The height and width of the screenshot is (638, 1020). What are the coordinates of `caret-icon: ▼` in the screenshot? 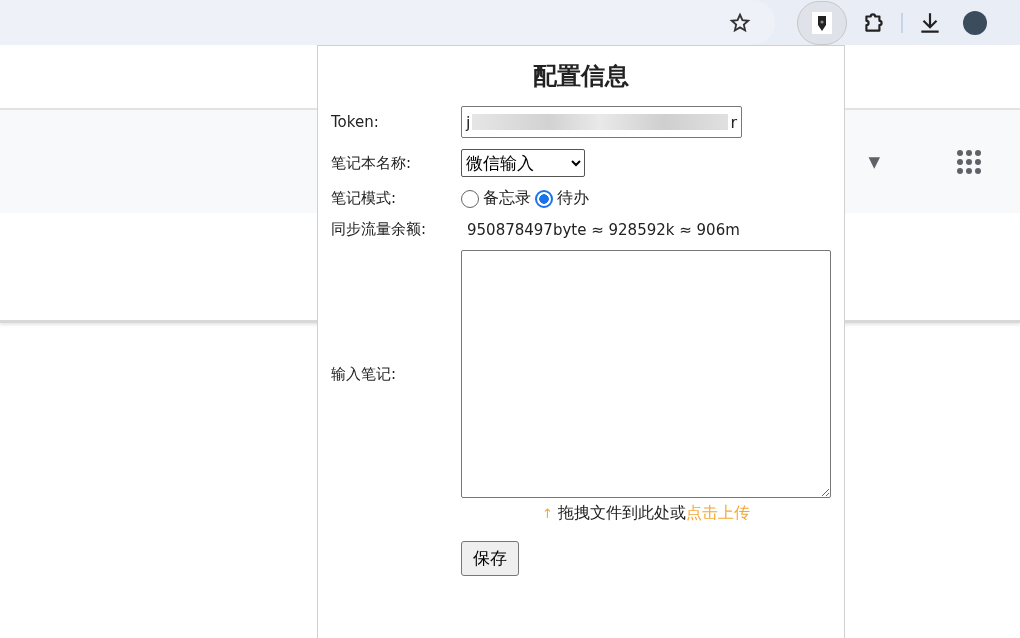 It's located at (874, 161).